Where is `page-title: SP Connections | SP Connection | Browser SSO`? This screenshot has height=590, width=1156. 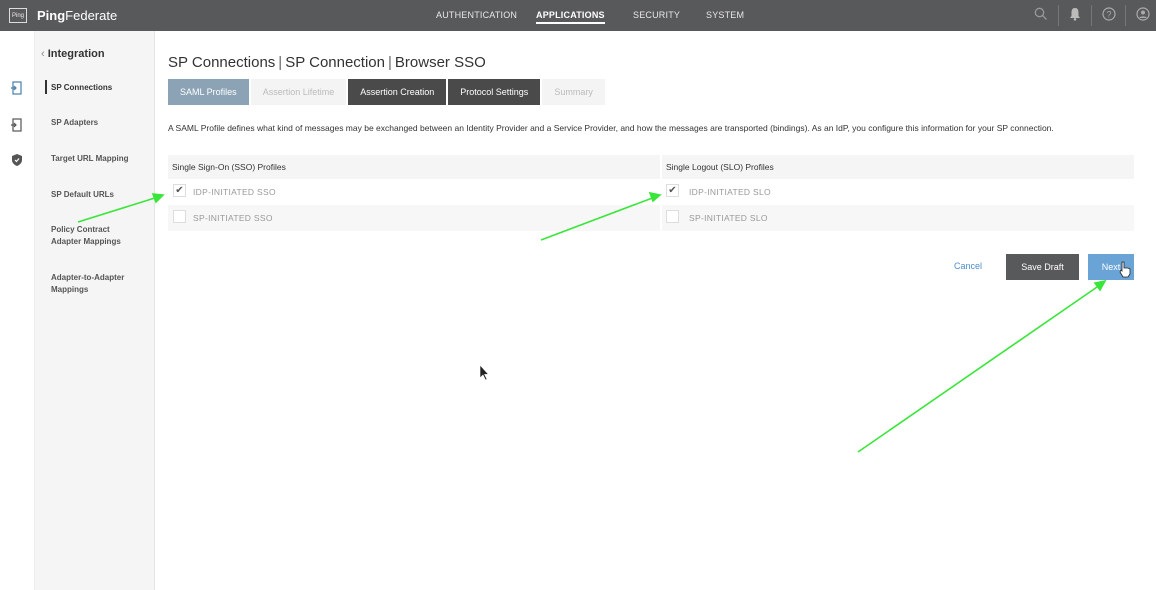
page-title: SP Connections | SP Connection | Browser SSO is located at coordinates (327, 62).